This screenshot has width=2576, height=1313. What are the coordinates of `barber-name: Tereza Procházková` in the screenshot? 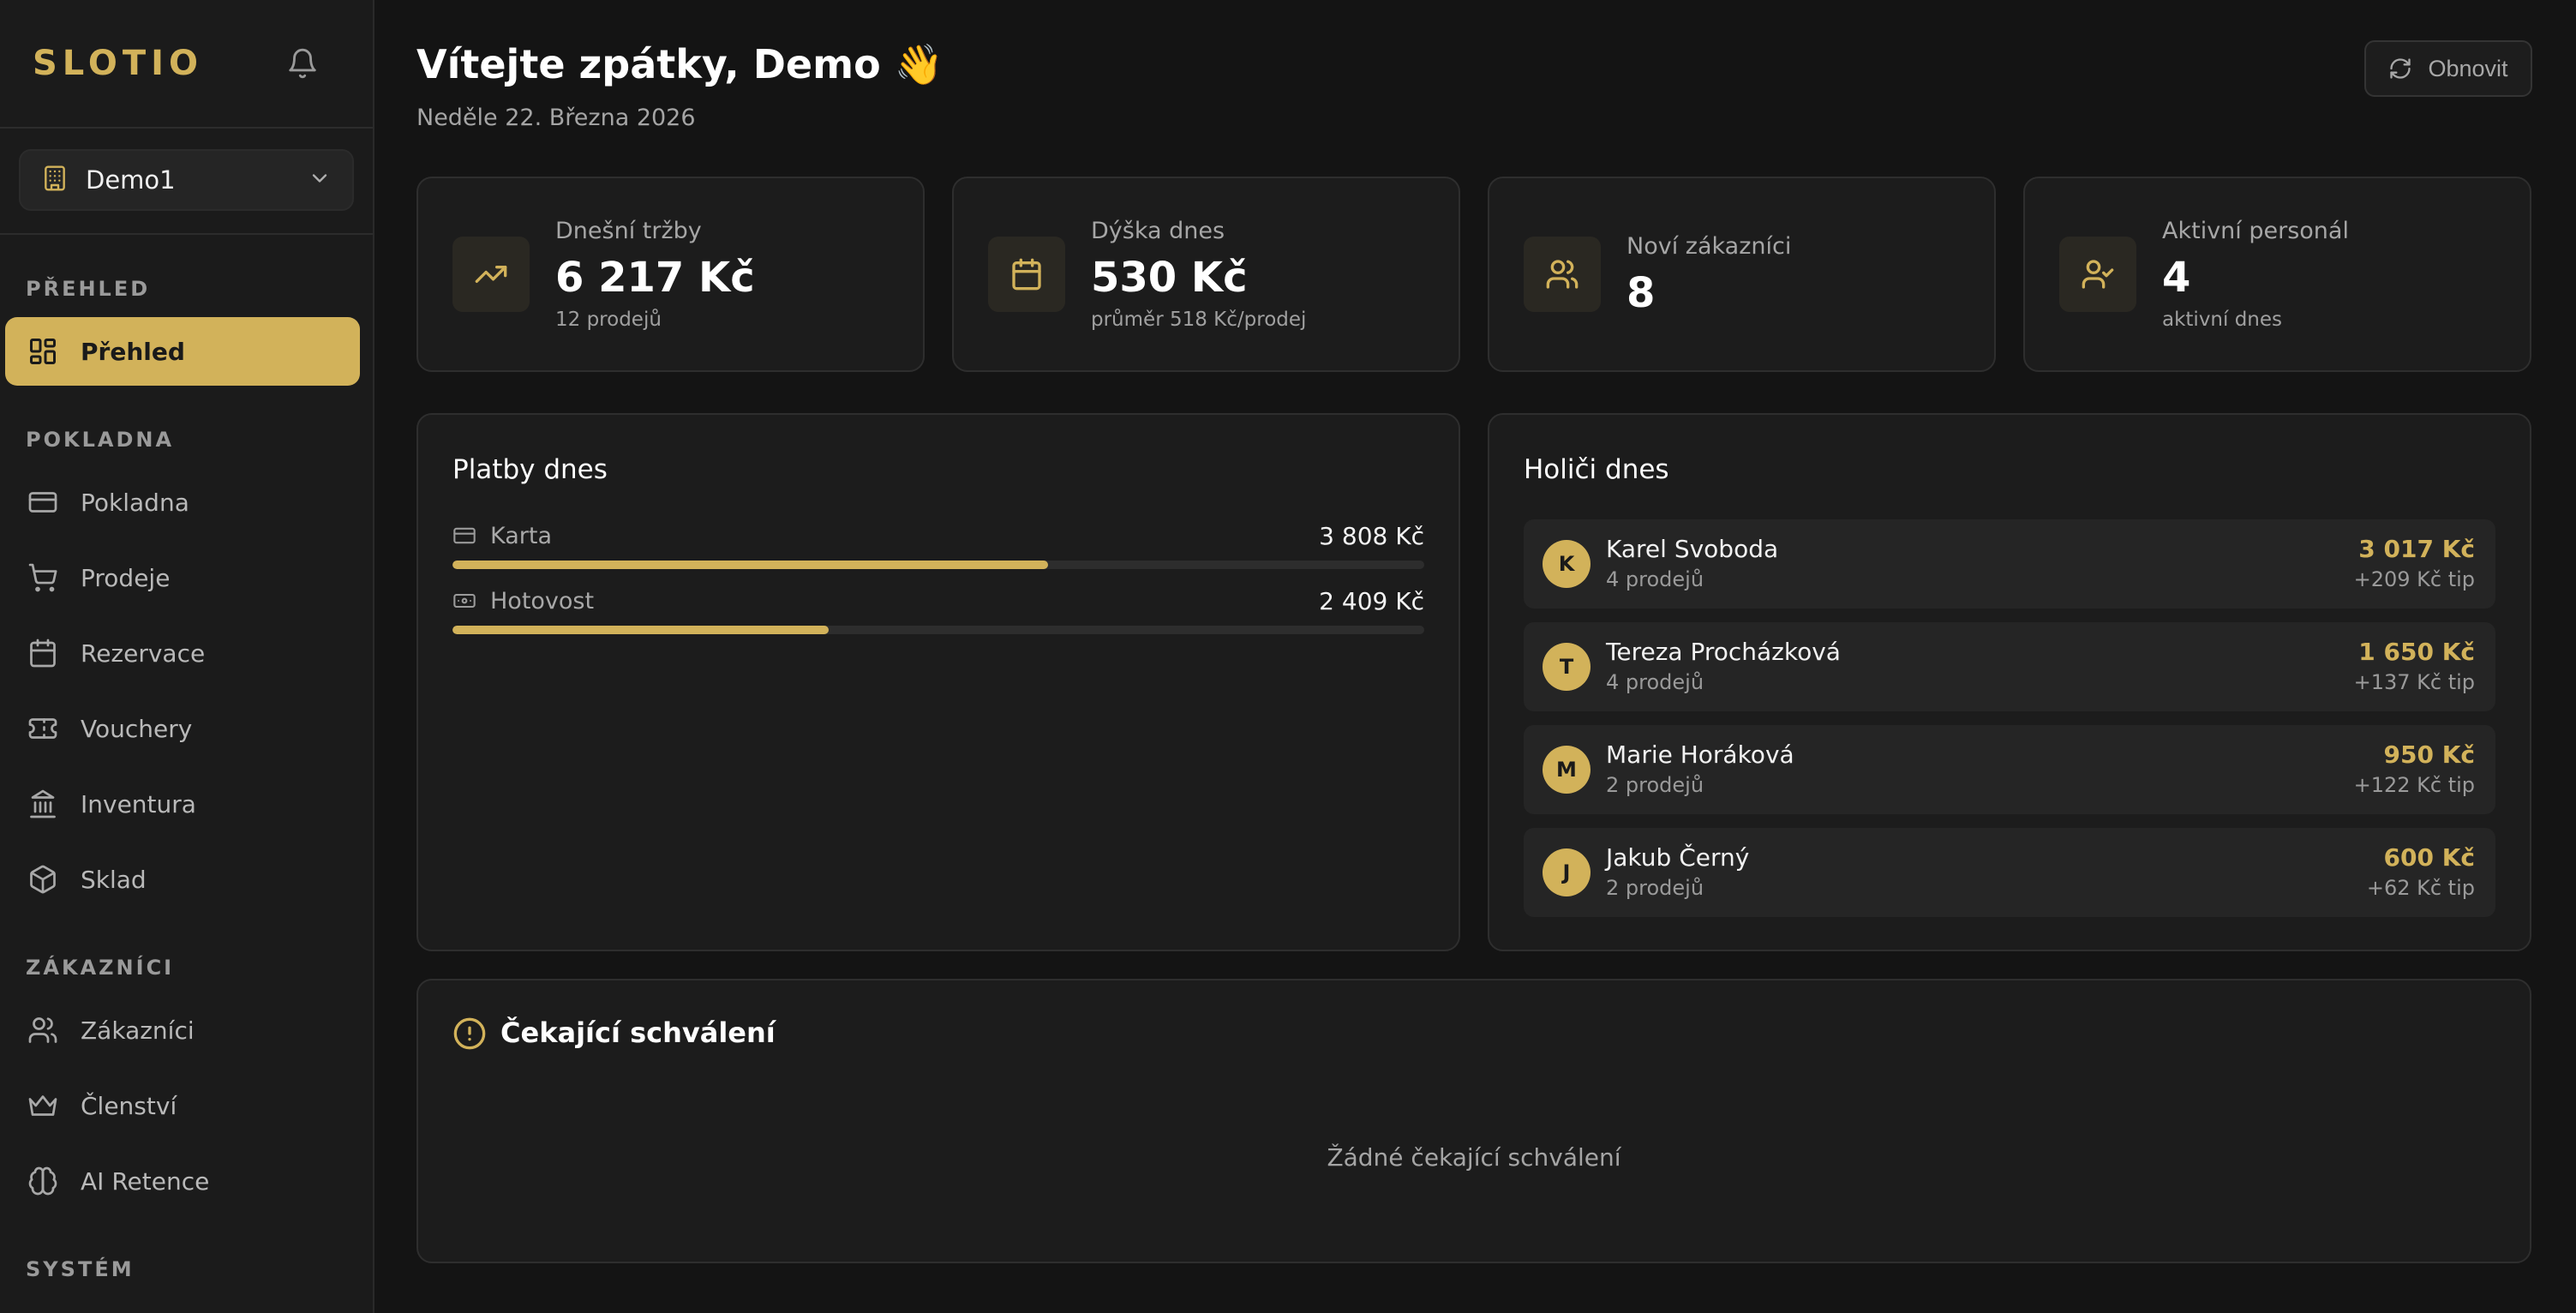 It's located at (1723, 652).